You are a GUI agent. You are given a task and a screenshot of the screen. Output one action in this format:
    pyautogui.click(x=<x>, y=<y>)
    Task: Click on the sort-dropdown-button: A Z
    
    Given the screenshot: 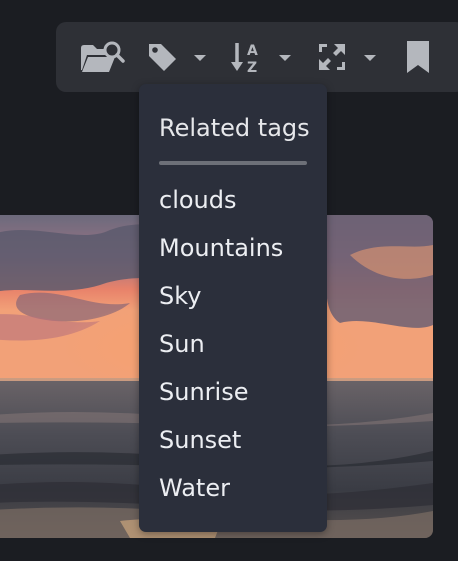 What is the action you would take?
    pyautogui.click(x=266, y=57)
    